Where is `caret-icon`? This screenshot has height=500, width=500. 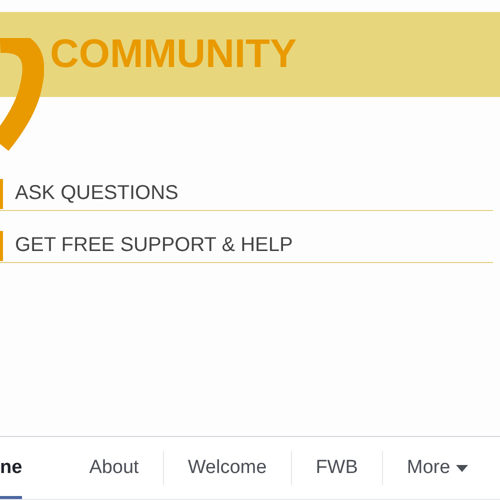 caret-icon is located at coordinates (462, 468).